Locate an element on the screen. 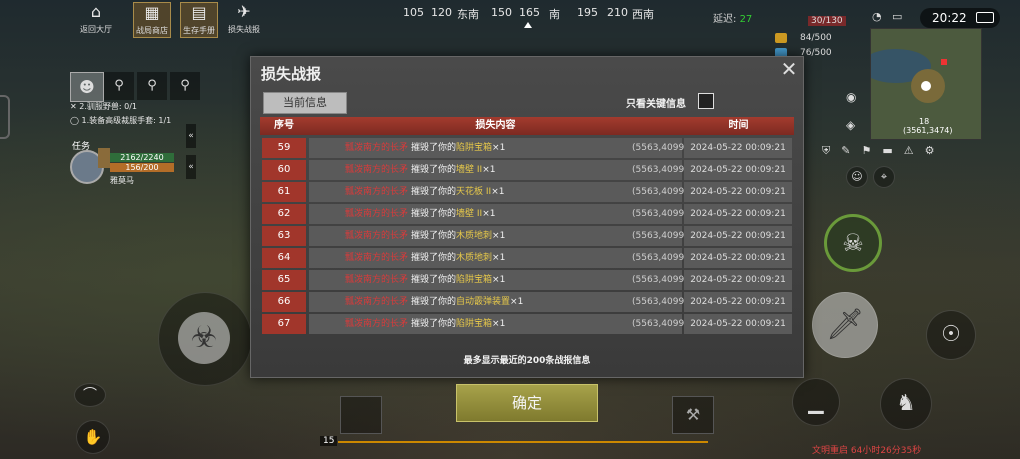  microphone-icon: ◉ is located at coordinates (851, 97).